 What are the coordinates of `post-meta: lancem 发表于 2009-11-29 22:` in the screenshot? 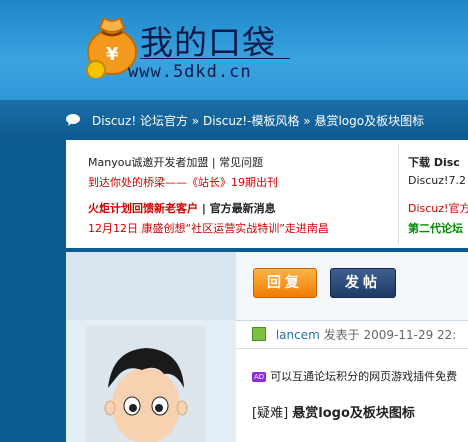 It's located at (354, 334).